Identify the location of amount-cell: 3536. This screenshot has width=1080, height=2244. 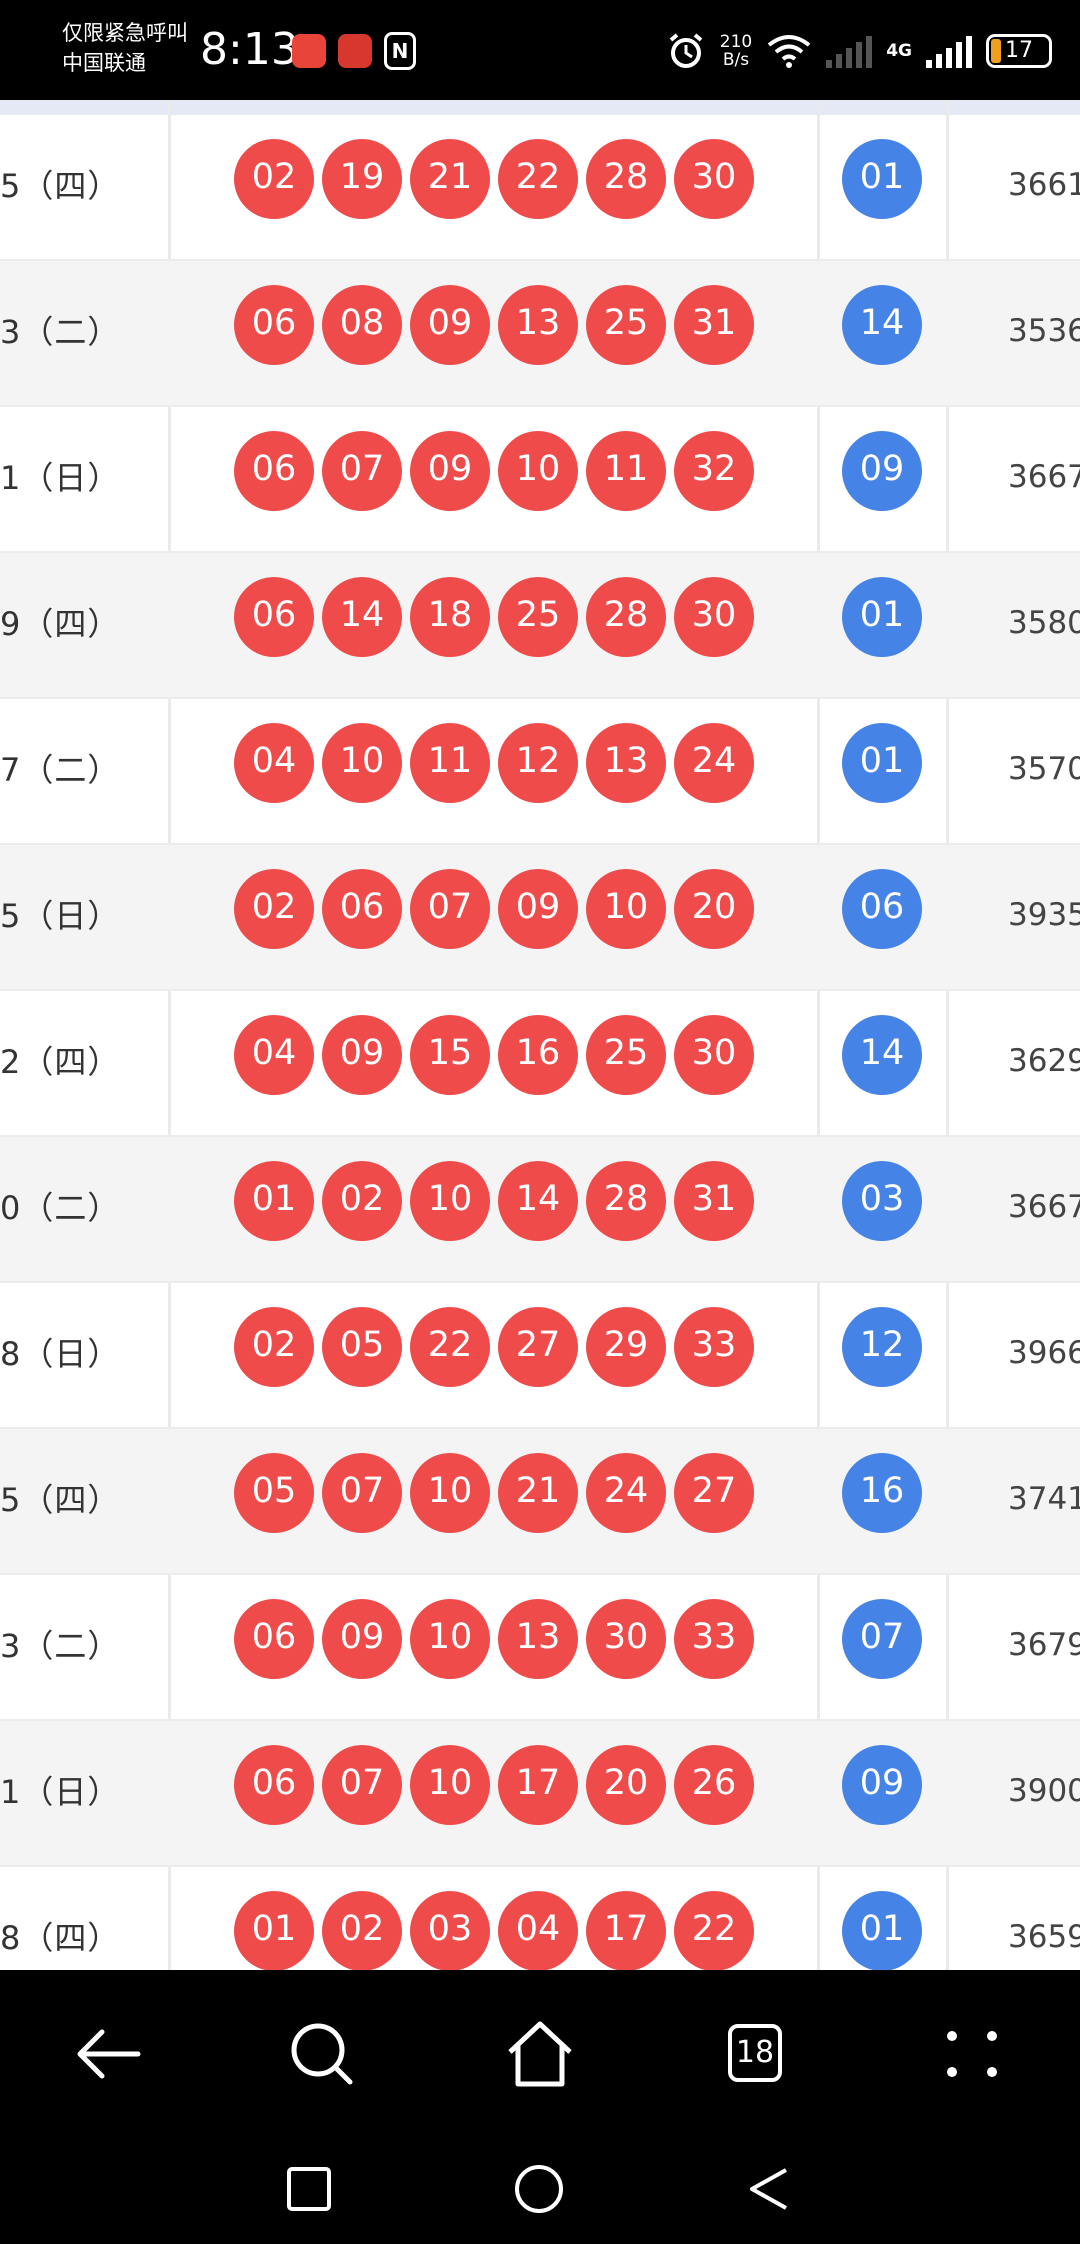
(1044, 331).